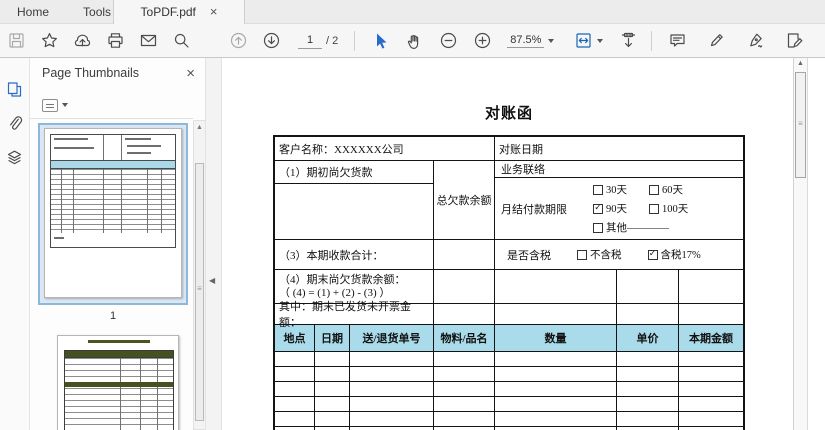  Describe the element at coordinates (674, 255) in the screenshot. I see `tax-option-incl: ✓ 含税17%` at that location.